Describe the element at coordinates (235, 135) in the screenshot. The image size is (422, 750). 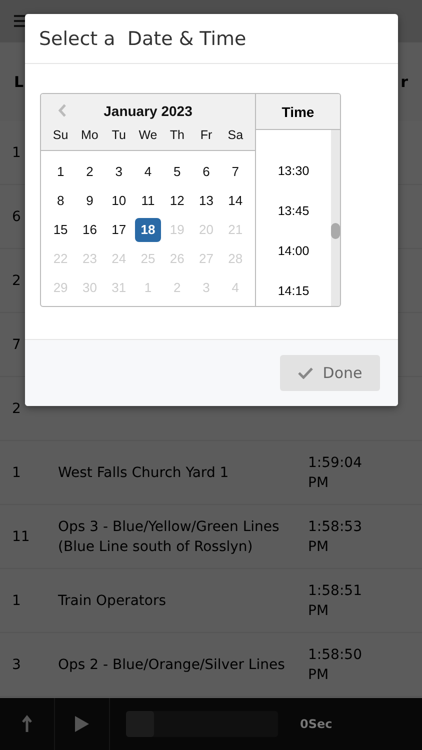
I see `weekday-label: Sa` at that location.